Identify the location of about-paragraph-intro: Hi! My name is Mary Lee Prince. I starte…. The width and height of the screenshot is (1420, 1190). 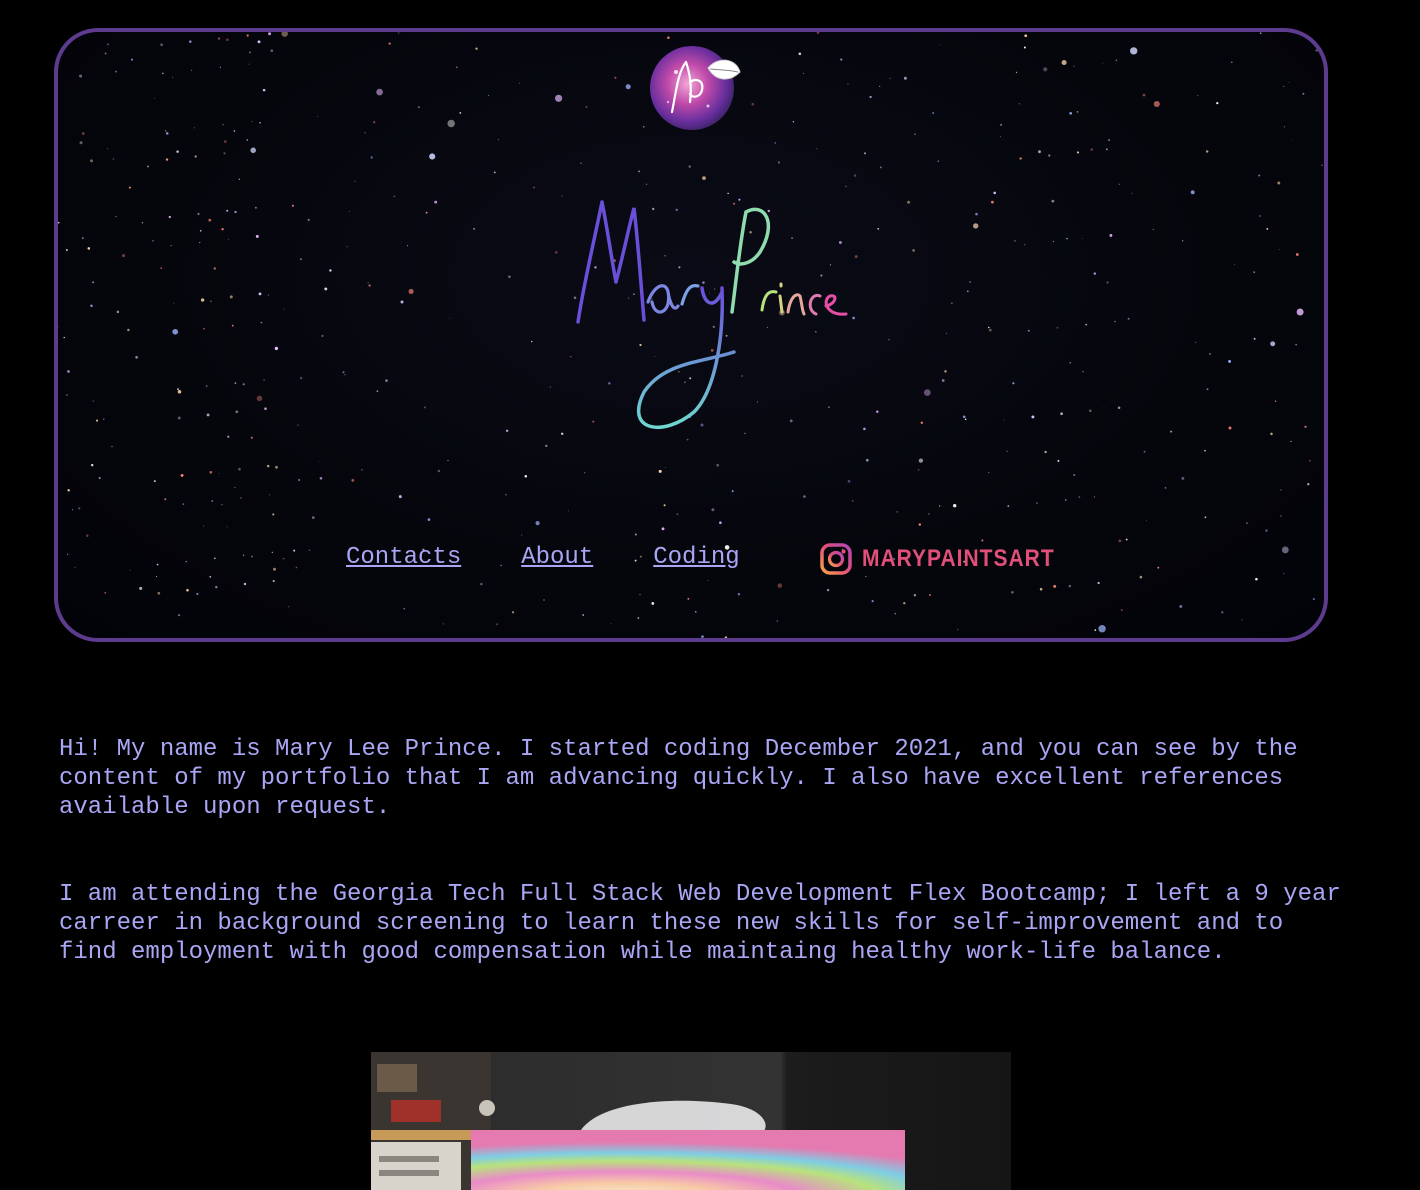
(678, 778).